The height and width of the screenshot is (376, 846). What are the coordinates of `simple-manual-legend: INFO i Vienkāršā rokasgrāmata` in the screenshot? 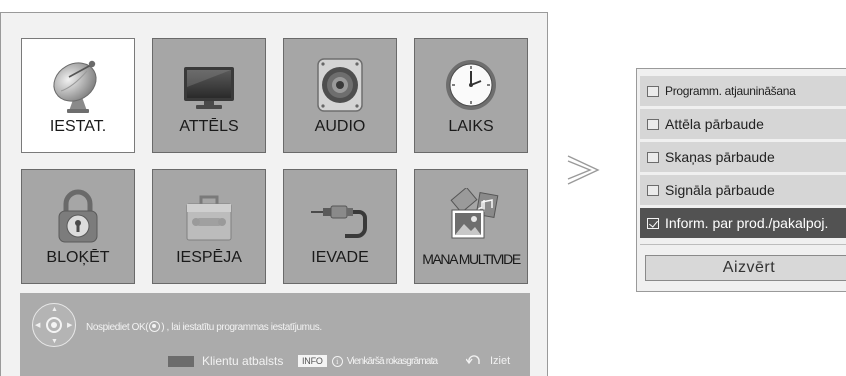 It's located at (368, 361).